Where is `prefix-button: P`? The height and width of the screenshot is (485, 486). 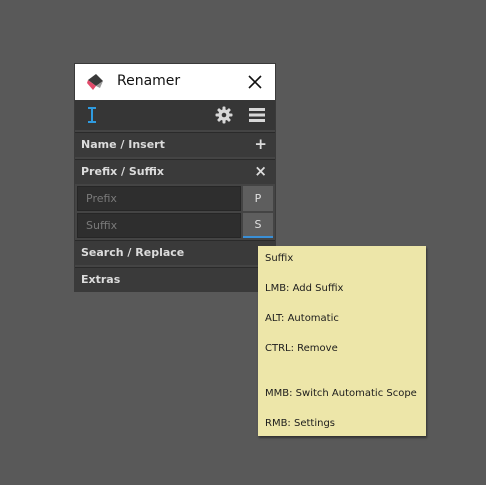 prefix-button: P is located at coordinates (258, 198).